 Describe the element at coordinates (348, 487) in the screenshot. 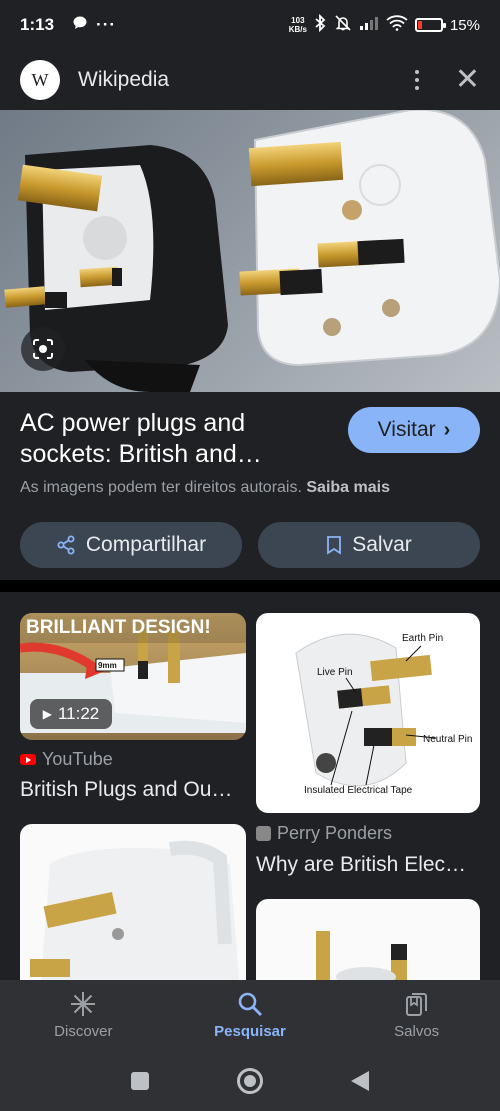

I see `learn-more-link: Saiba mais` at that location.